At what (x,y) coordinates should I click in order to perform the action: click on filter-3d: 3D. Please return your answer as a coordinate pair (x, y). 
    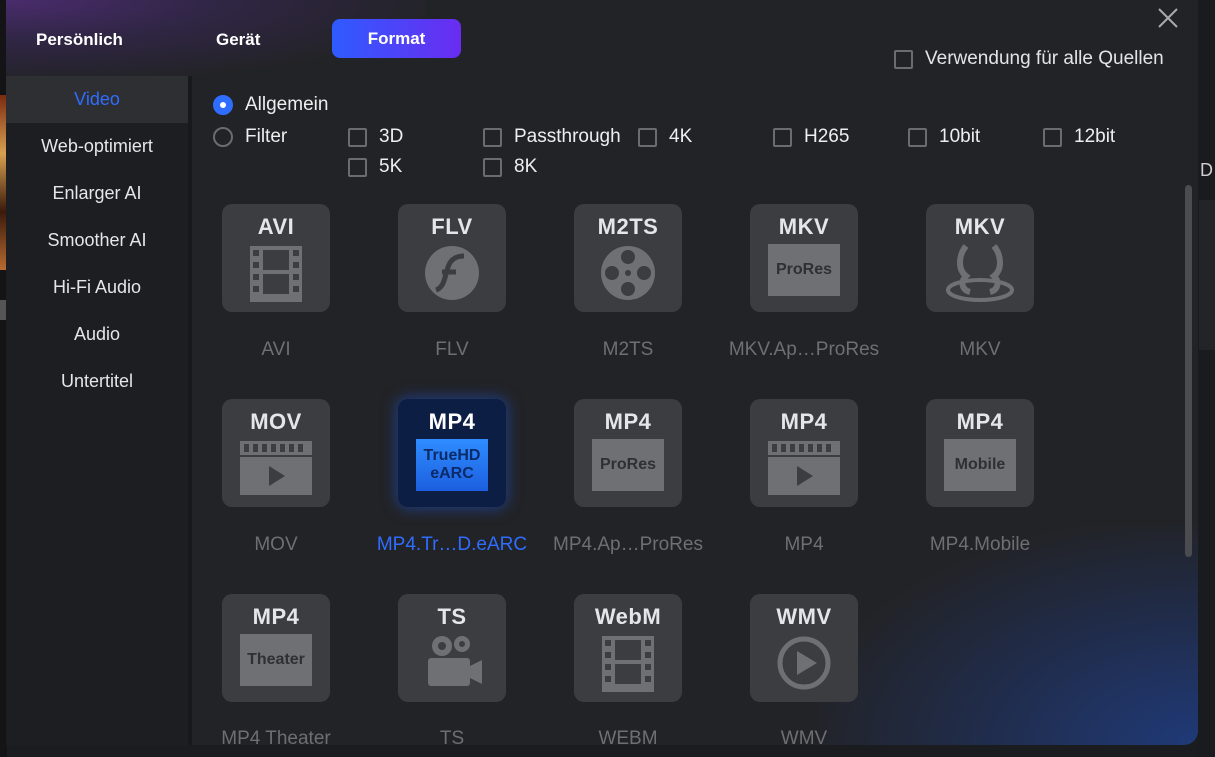
    Looking at the image, I should click on (375, 137).